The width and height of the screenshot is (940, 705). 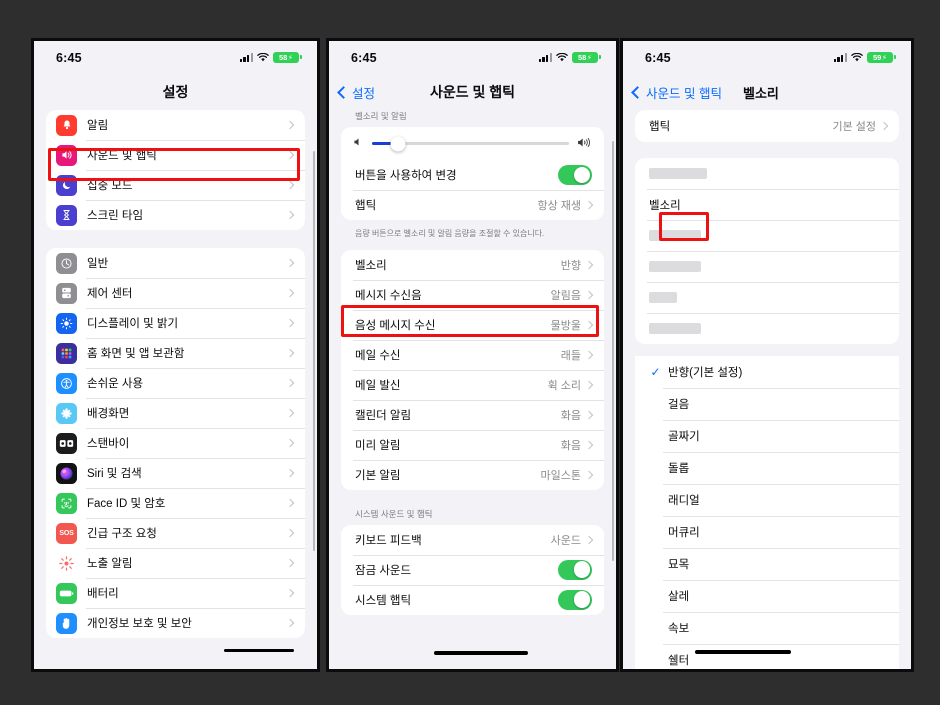 What do you see at coordinates (108, 444) in the screenshot?
I see `row-label: 스탠바이` at bounding box center [108, 444].